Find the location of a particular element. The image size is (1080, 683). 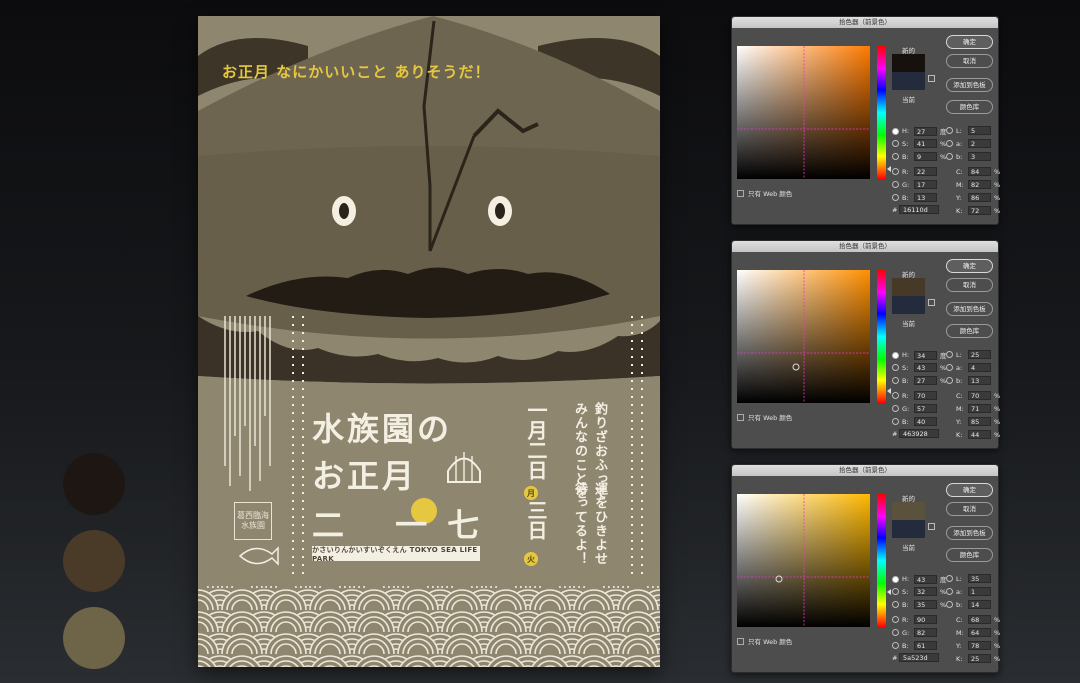

saturation-input: 32 is located at coordinates (925, 591).